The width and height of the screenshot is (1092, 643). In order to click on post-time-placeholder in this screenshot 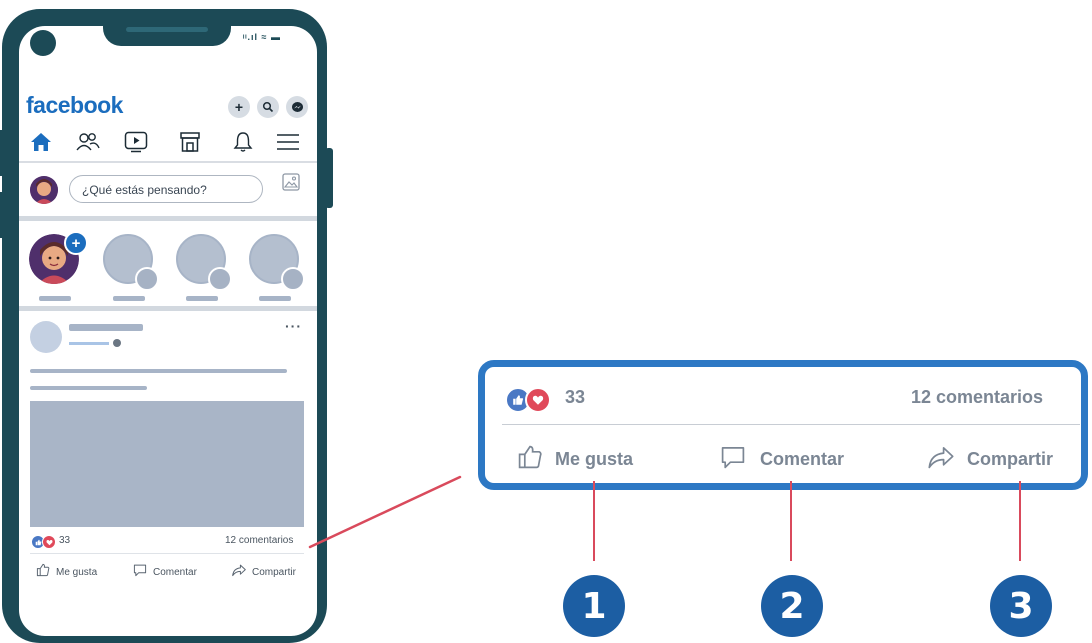, I will do `click(89, 343)`.